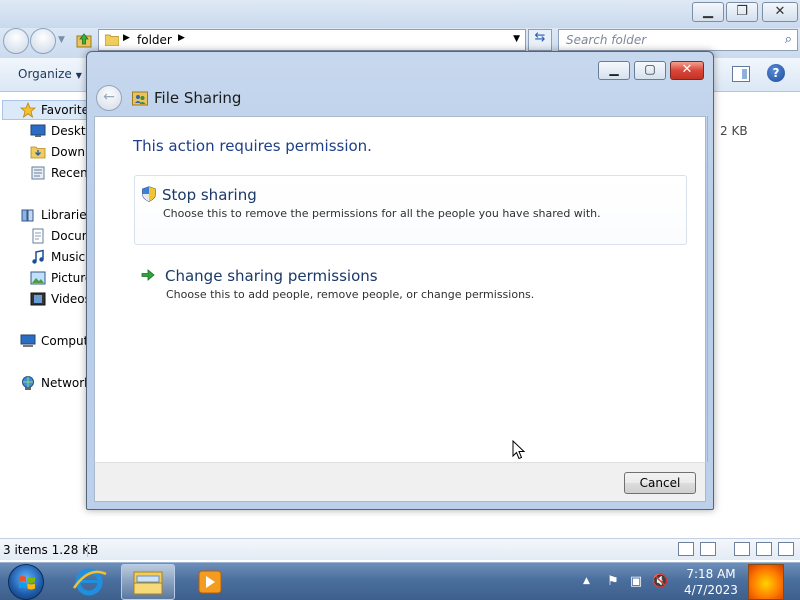  I want to click on windows-logo-icon, so click(27, 583).